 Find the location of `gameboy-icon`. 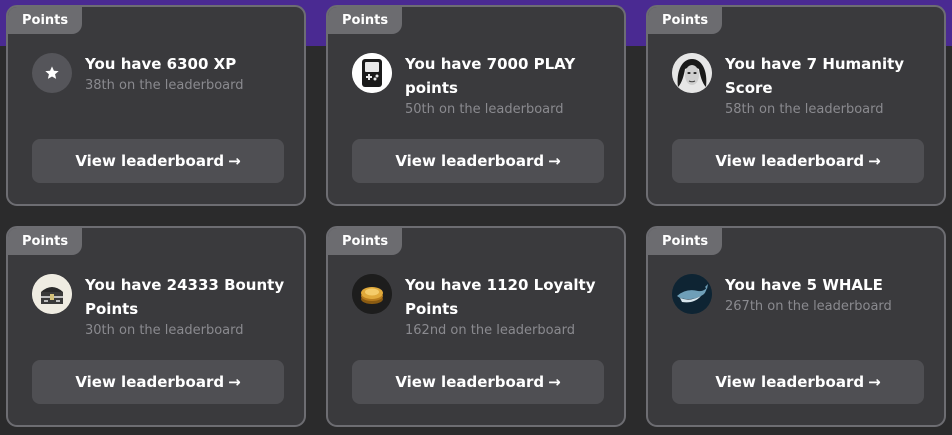

gameboy-icon is located at coordinates (372, 73).